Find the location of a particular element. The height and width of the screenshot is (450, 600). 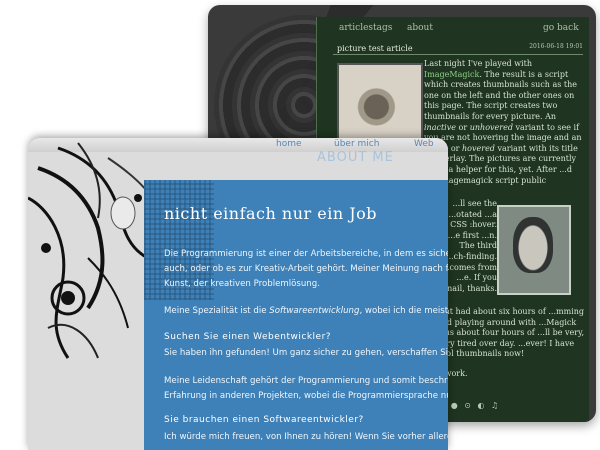

paragraph-1-segment: inactive is located at coordinates (440, 127).